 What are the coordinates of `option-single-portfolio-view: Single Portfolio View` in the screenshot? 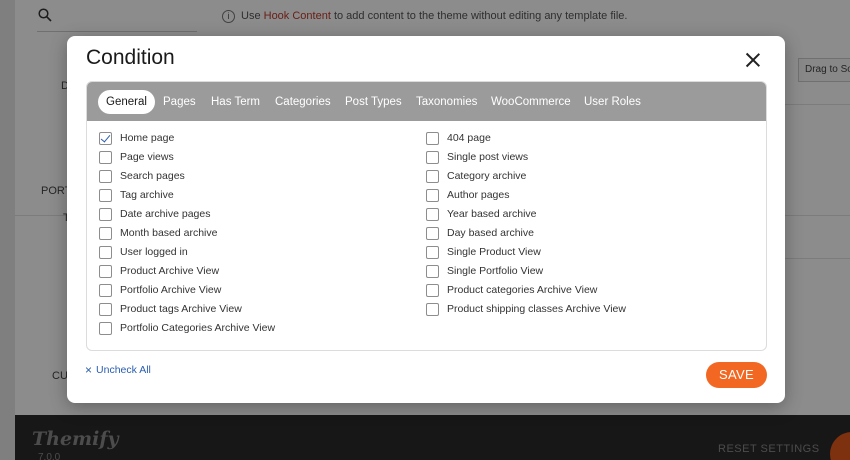 It's located at (484, 271).